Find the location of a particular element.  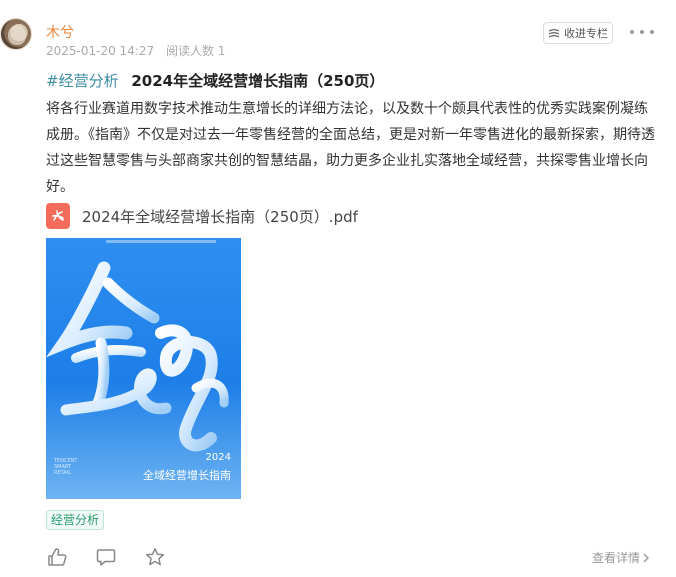

author-avatar is located at coordinates (16, 34).